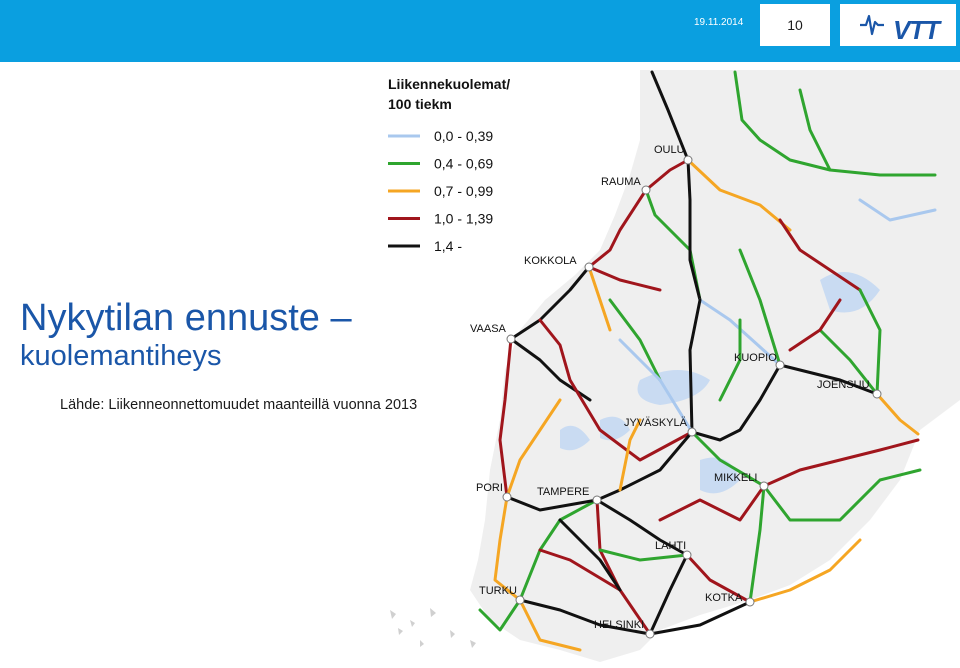 The width and height of the screenshot is (960, 668). I want to click on city-label-kokkola: KOKKOLA, so click(550, 261).